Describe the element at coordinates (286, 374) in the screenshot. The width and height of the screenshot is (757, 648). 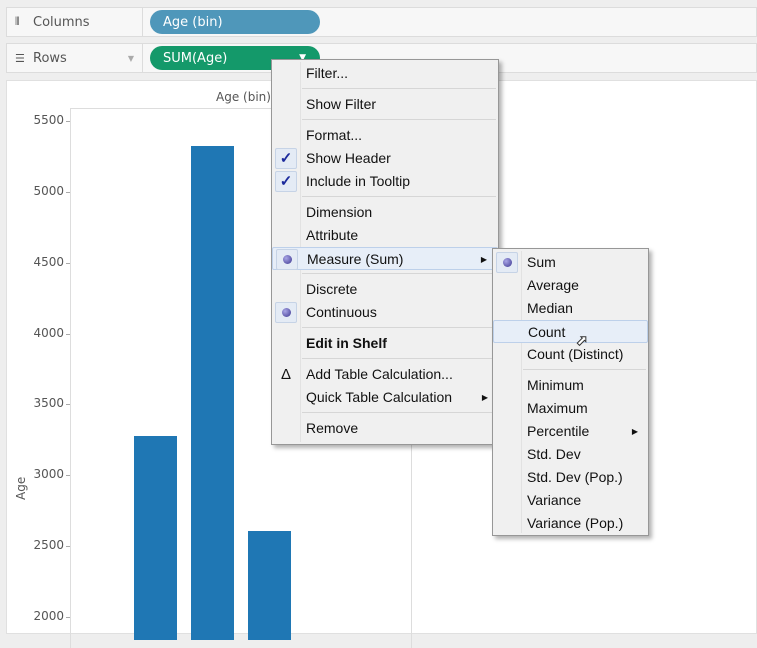
I see `delta-icon: Δ` at that location.